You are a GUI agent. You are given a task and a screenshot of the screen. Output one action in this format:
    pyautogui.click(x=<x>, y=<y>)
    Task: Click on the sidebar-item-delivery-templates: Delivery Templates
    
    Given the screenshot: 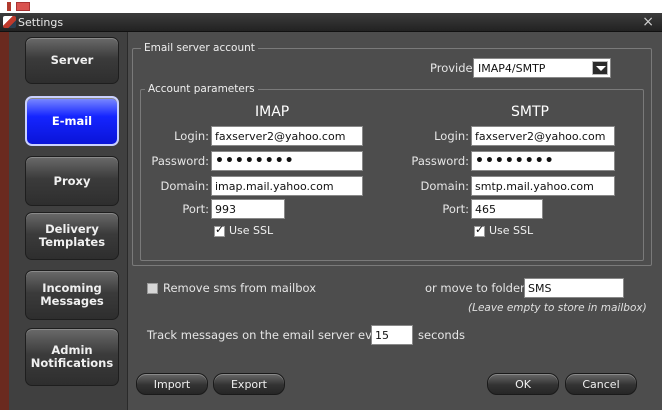 What is the action you would take?
    pyautogui.click(x=72, y=236)
    